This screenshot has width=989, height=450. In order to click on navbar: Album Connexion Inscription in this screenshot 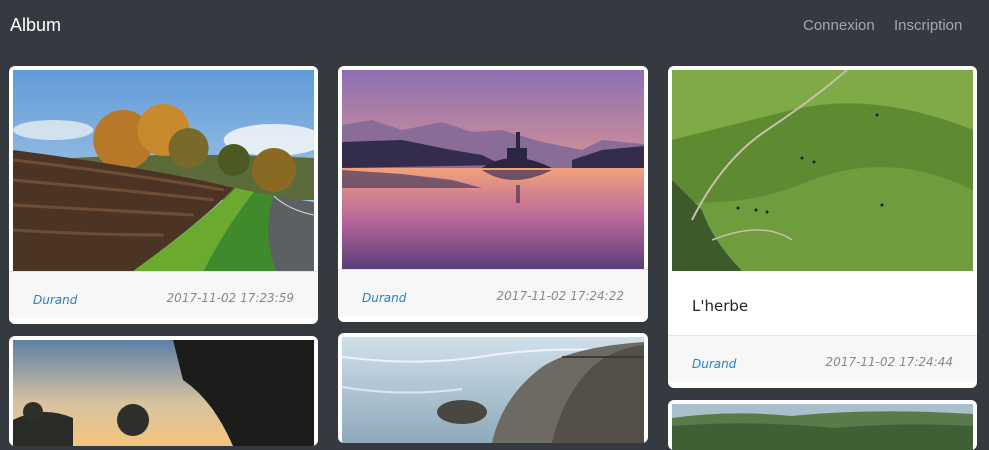, I will do `click(494, 26)`.